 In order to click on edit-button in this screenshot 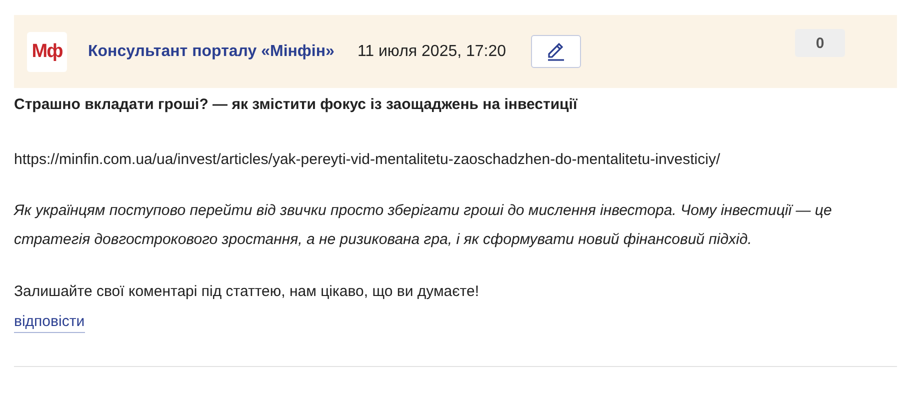, I will do `click(556, 51)`.